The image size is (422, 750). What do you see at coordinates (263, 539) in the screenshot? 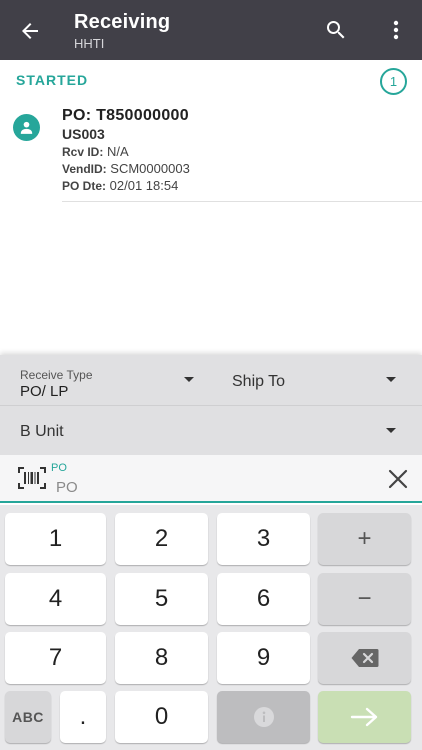
I see `key-3: 3` at bounding box center [263, 539].